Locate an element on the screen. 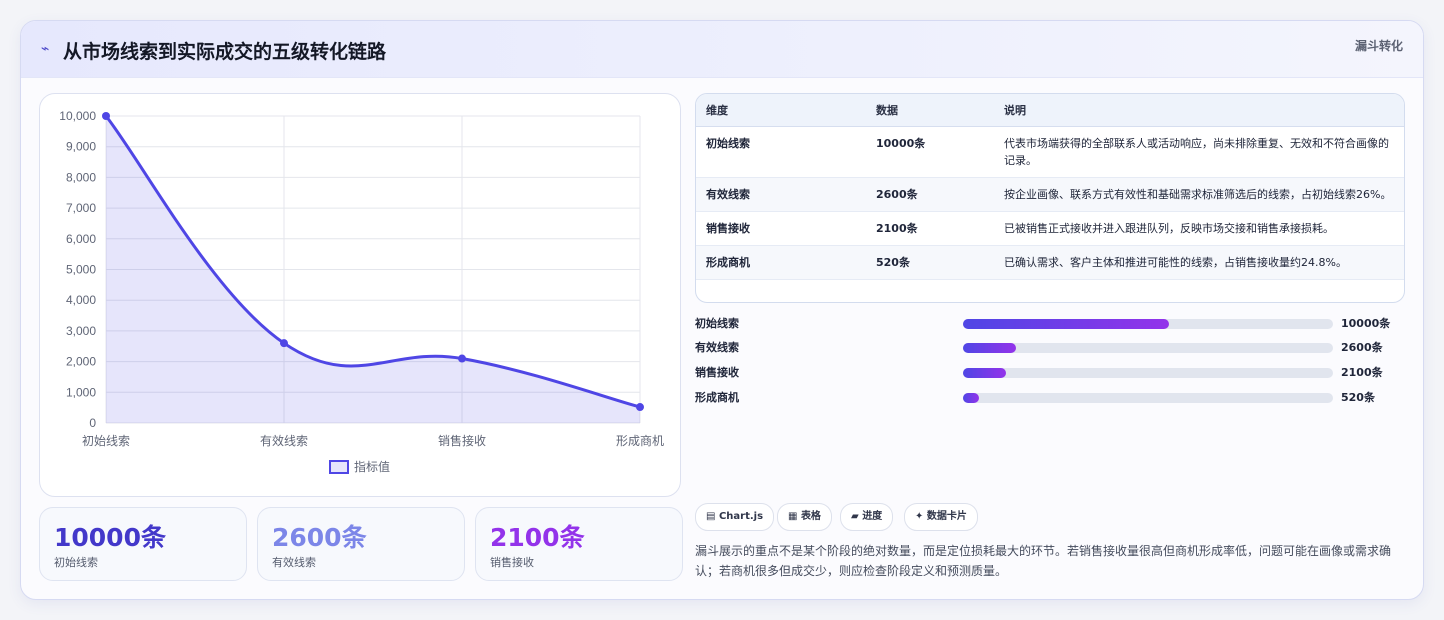  progress-row: 初始线索 10000条 is located at coordinates (1050, 323).